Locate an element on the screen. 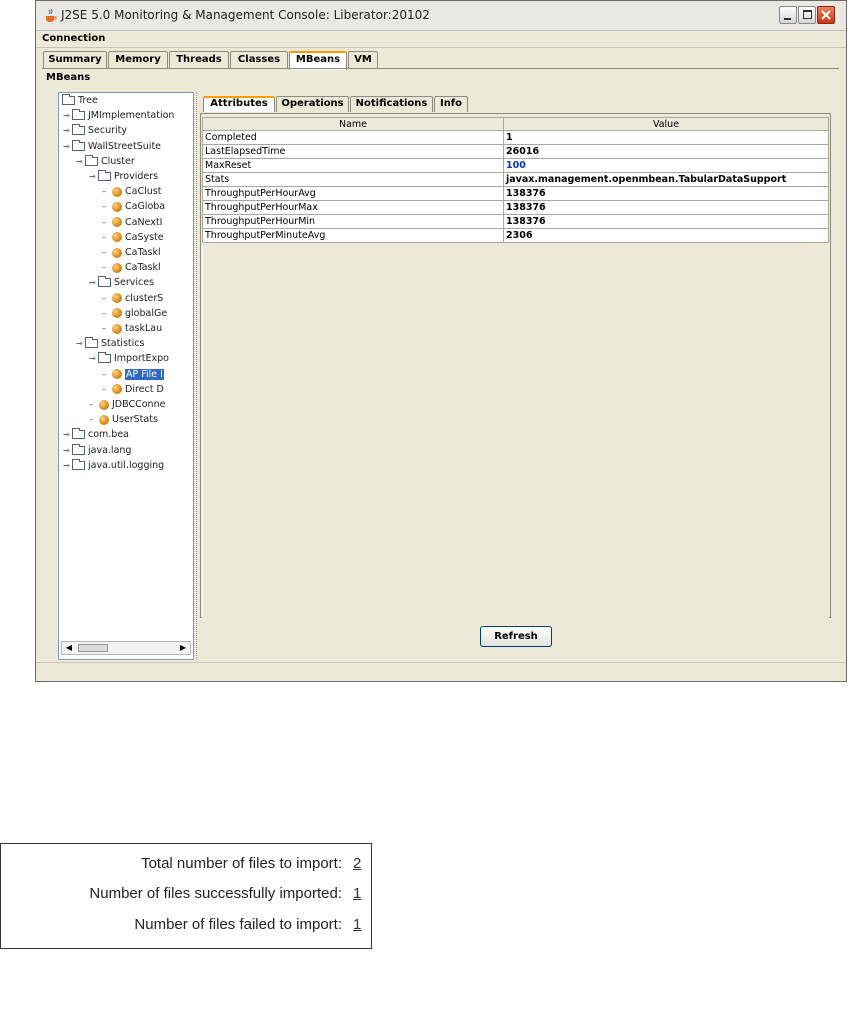 This screenshot has height=1031, width=848. table-row: ThroughputPerMinuteAvg 2306 is located at coordinates (515, 235).